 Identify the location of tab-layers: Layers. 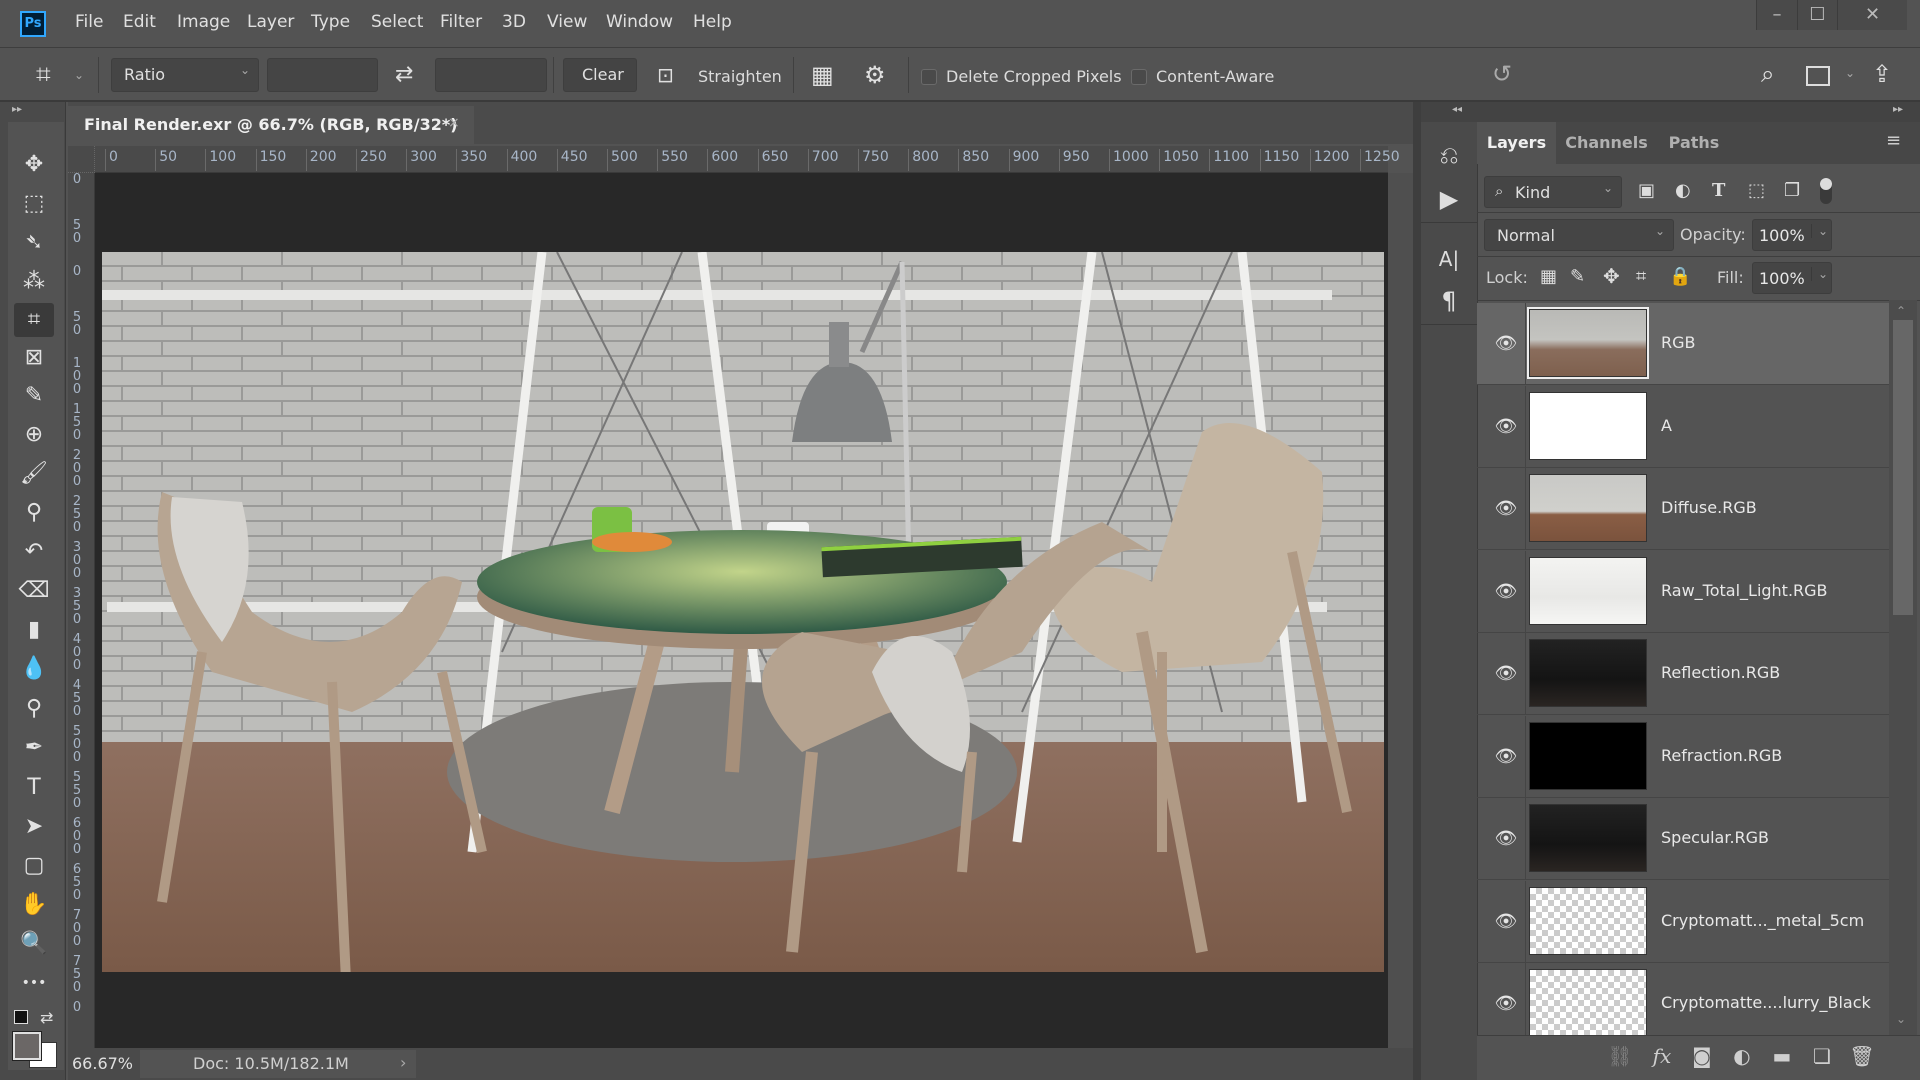
(1516, 143).